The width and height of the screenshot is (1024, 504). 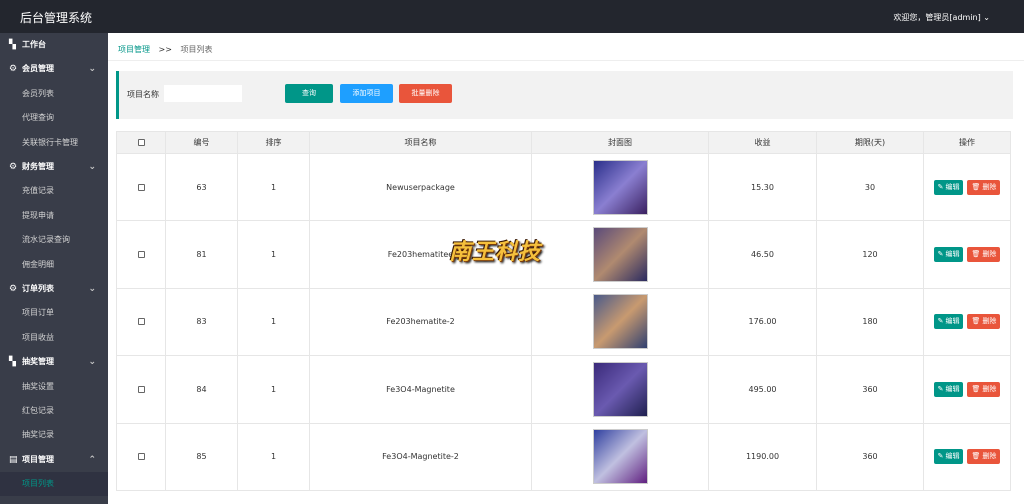 What do you see at coordinates (54, 191) in the screenshot?
I see `sidebar-item: 充值记录` at bounding box center [54, 191].